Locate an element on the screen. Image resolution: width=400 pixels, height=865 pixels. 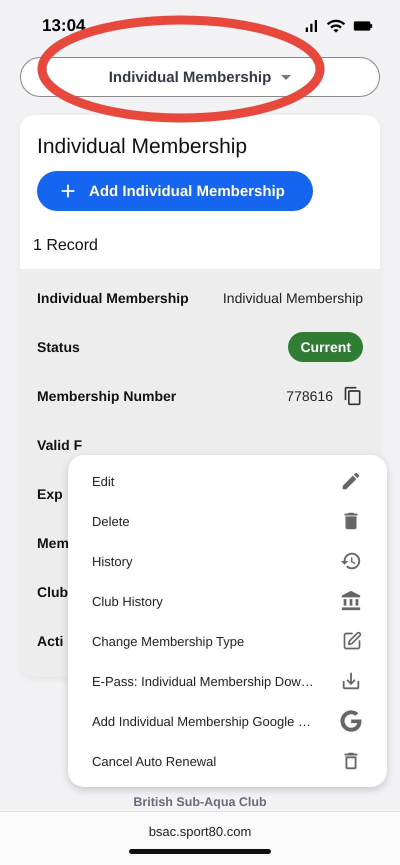
copy-icon is located at coordinates (353, 396).